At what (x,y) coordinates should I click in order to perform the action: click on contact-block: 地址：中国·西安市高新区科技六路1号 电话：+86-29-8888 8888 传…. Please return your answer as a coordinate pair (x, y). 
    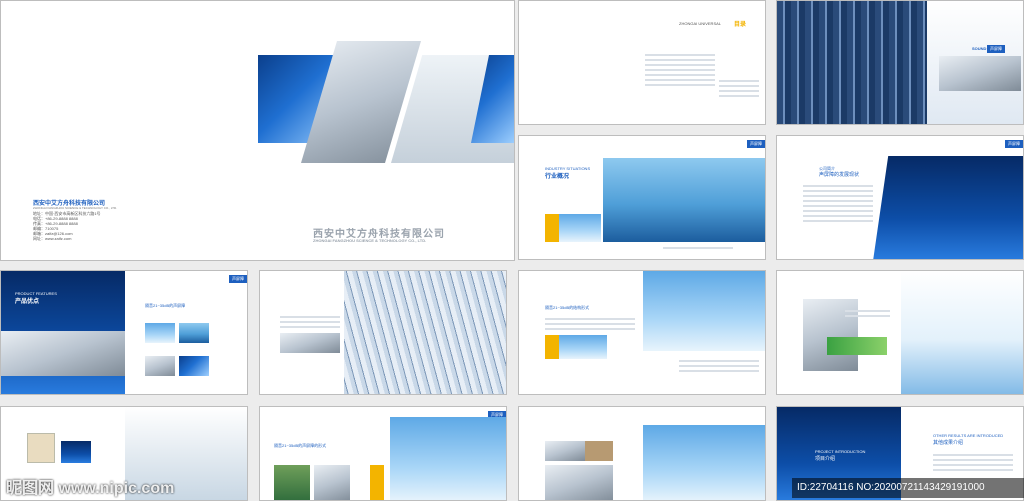
    Looking at the image, I should click on (67, 226).